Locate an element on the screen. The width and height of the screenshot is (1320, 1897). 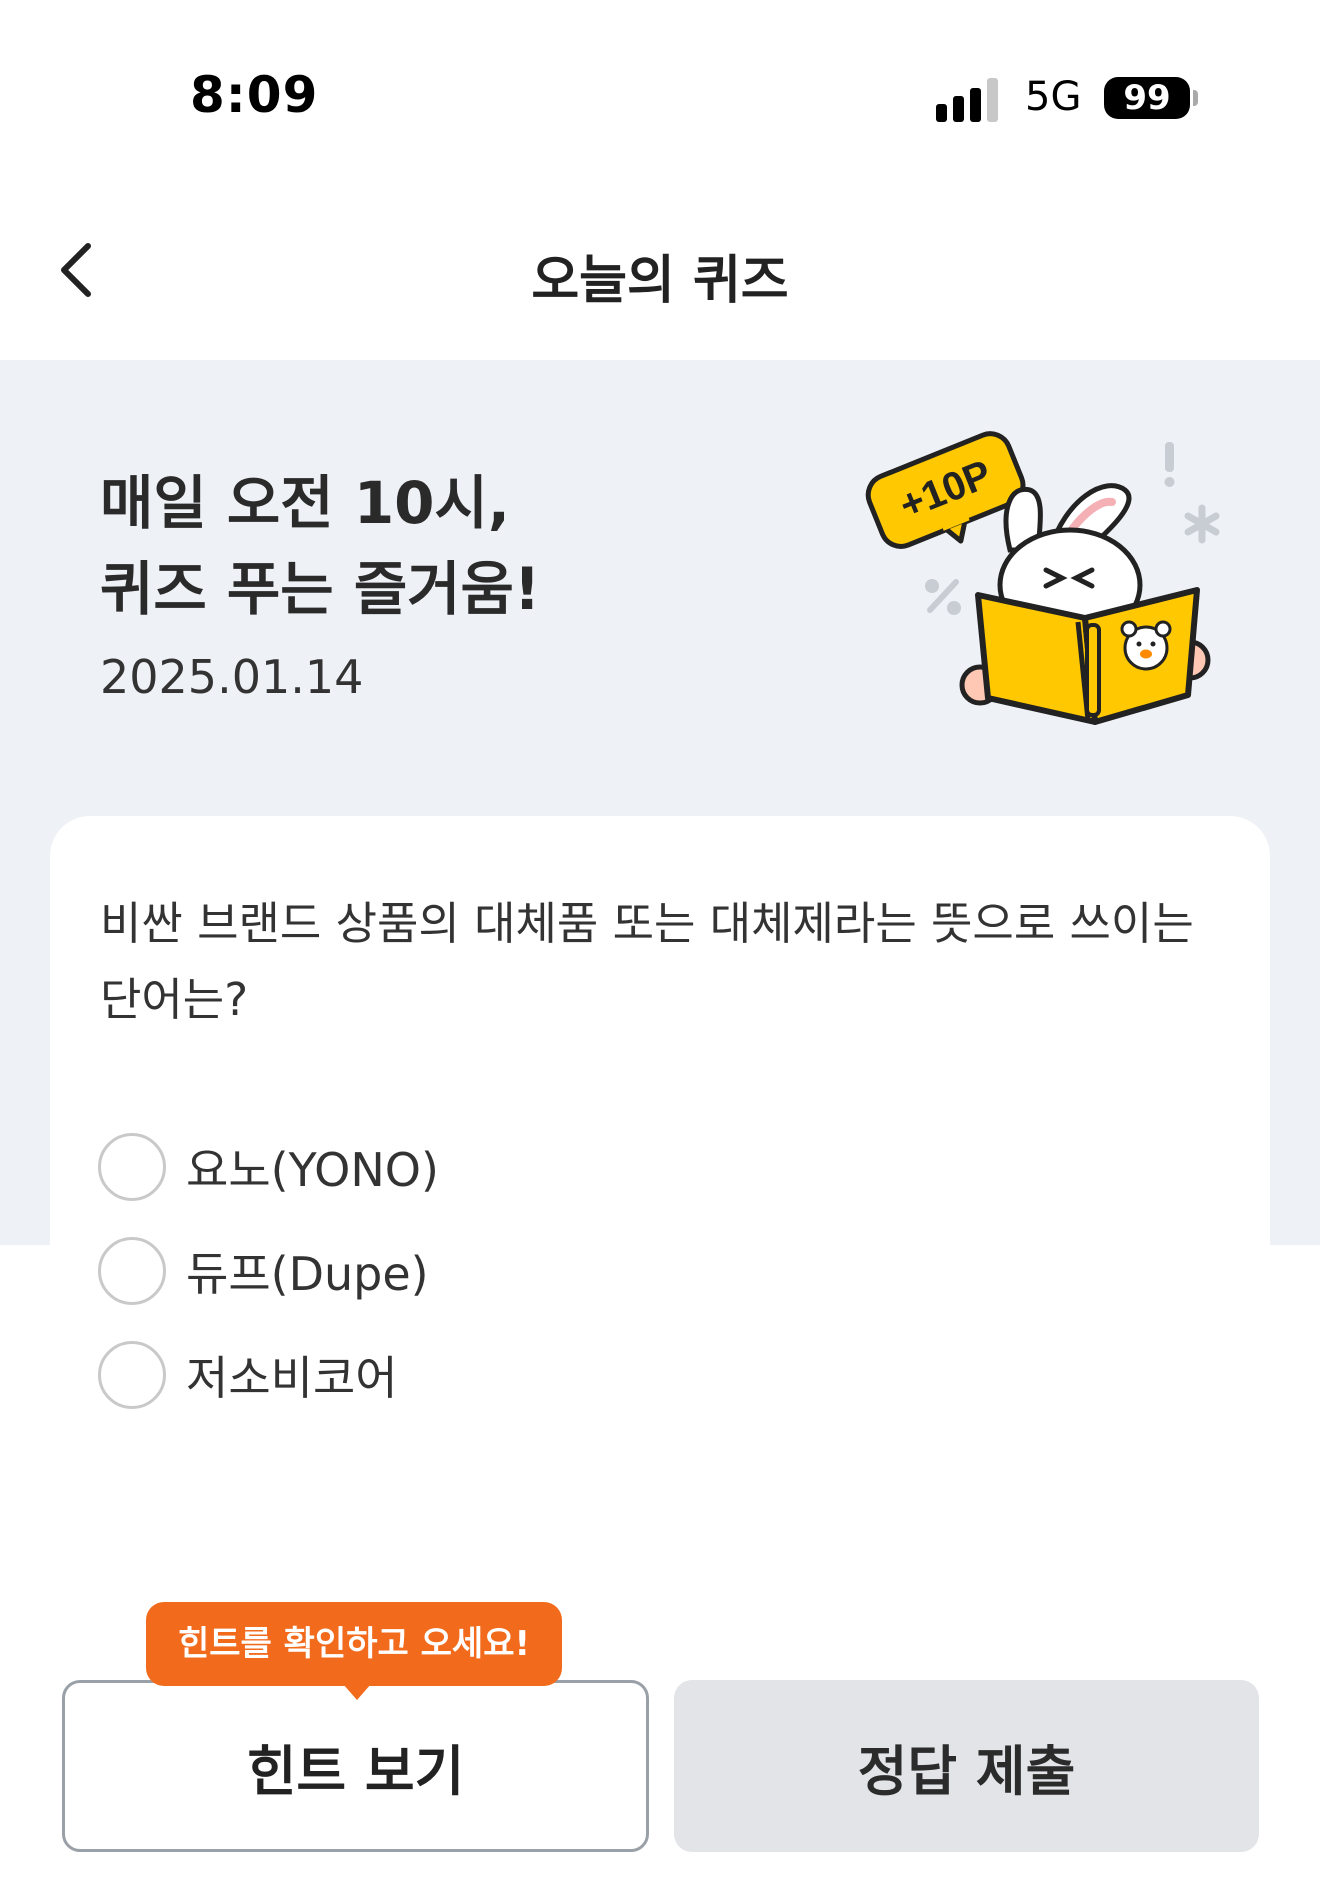
signal-strength-icon is located at coordinates (970, 97).